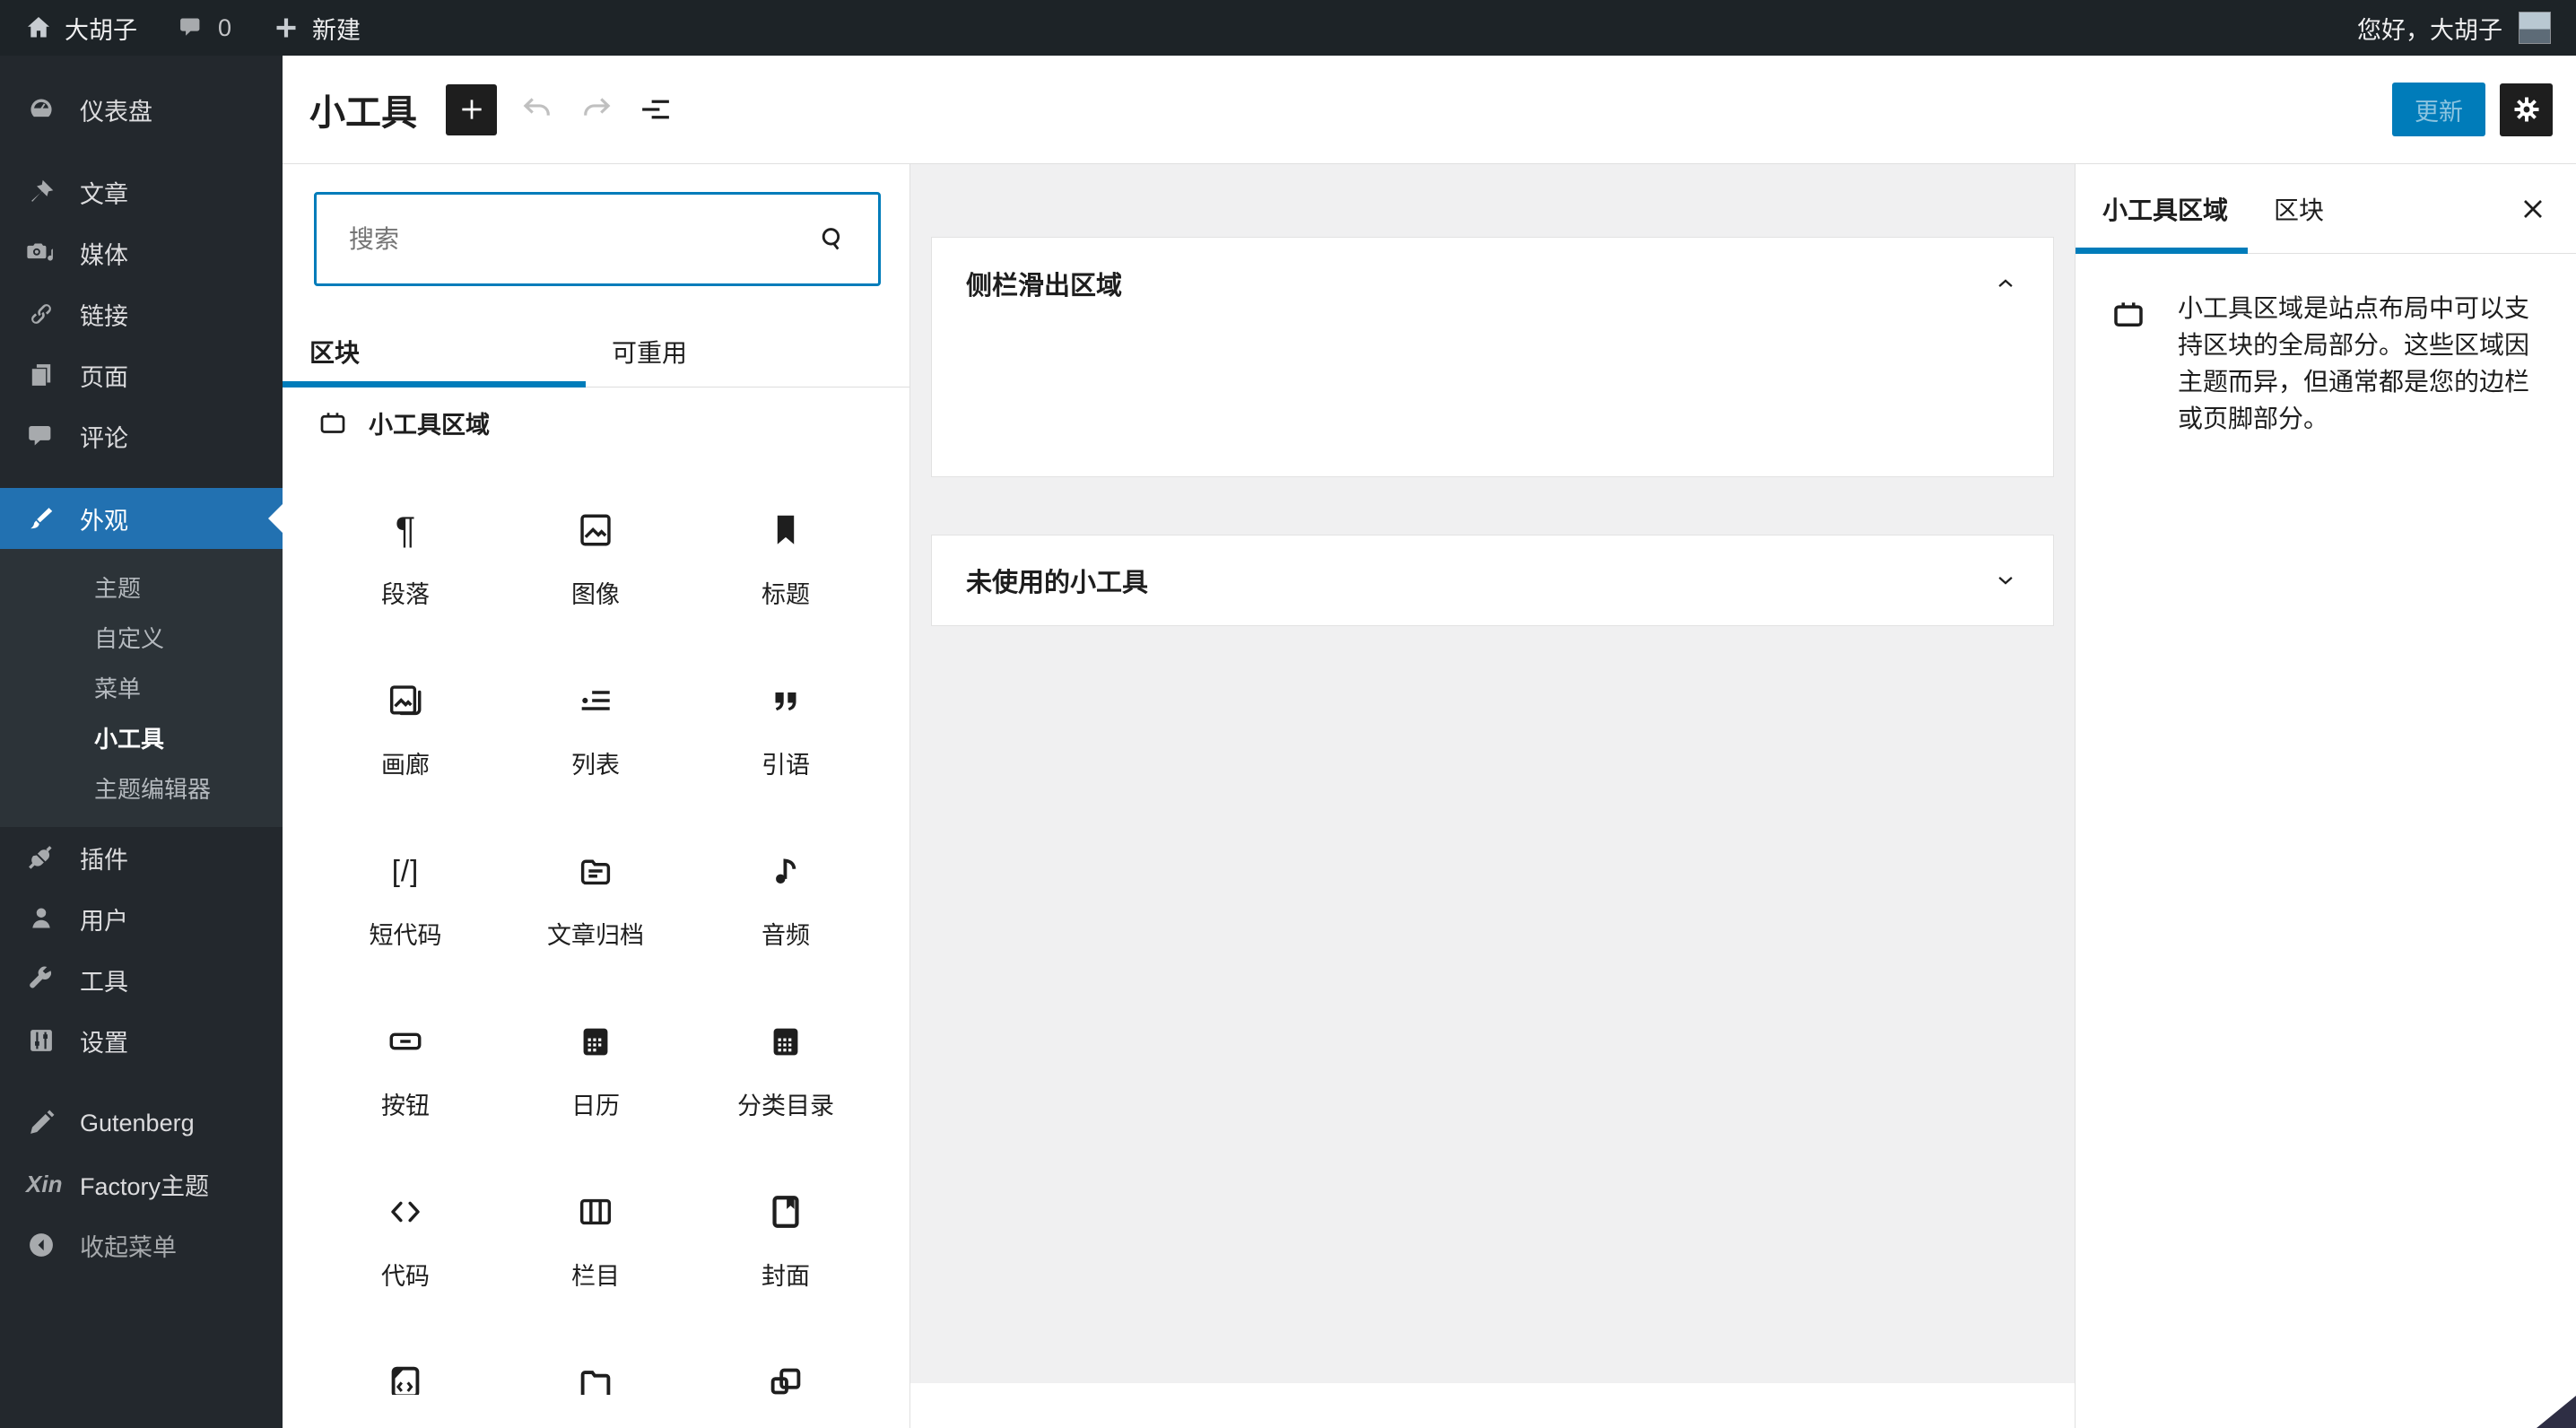 The image size is (2576, 1428). What do you see at coordinates (141, 1246) in the screenshot?
I see `collapse-menu-button: 收起菜单` at bounding box center [141, 1246].